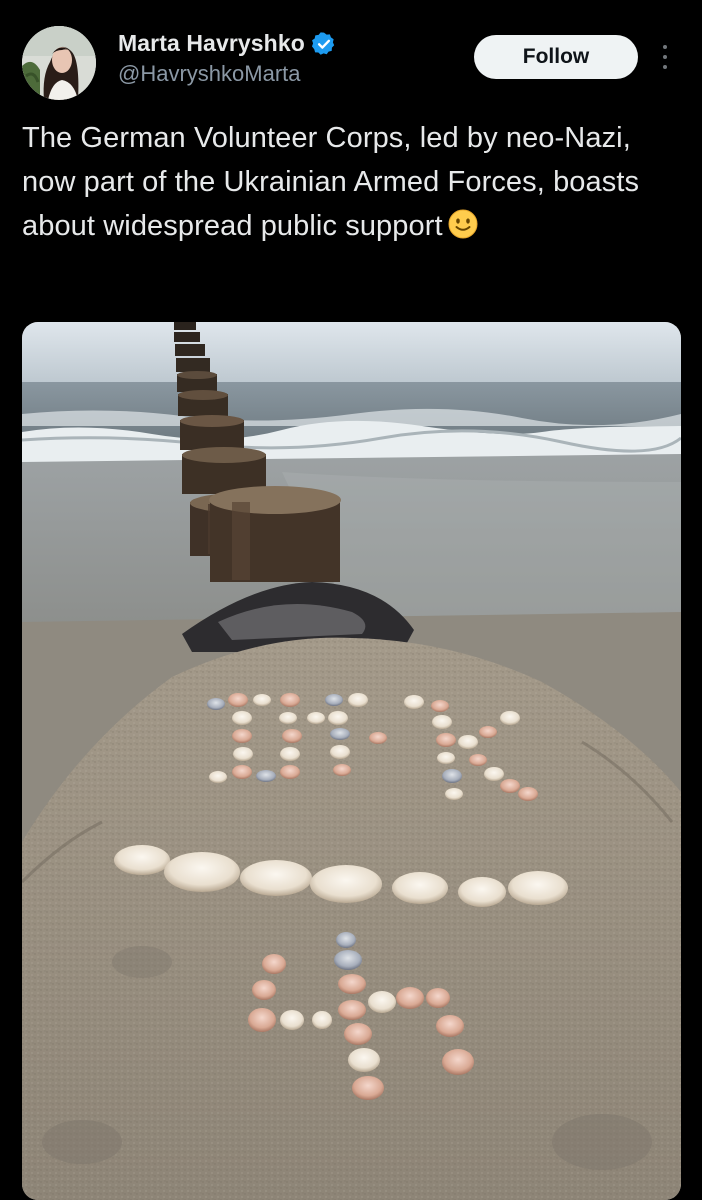 This screenshot has width=702, height=1200. What do you see at coordinates (556, 57) in the screenshot?
I see `follow-button: Follow` at bounding box center [556, 57].